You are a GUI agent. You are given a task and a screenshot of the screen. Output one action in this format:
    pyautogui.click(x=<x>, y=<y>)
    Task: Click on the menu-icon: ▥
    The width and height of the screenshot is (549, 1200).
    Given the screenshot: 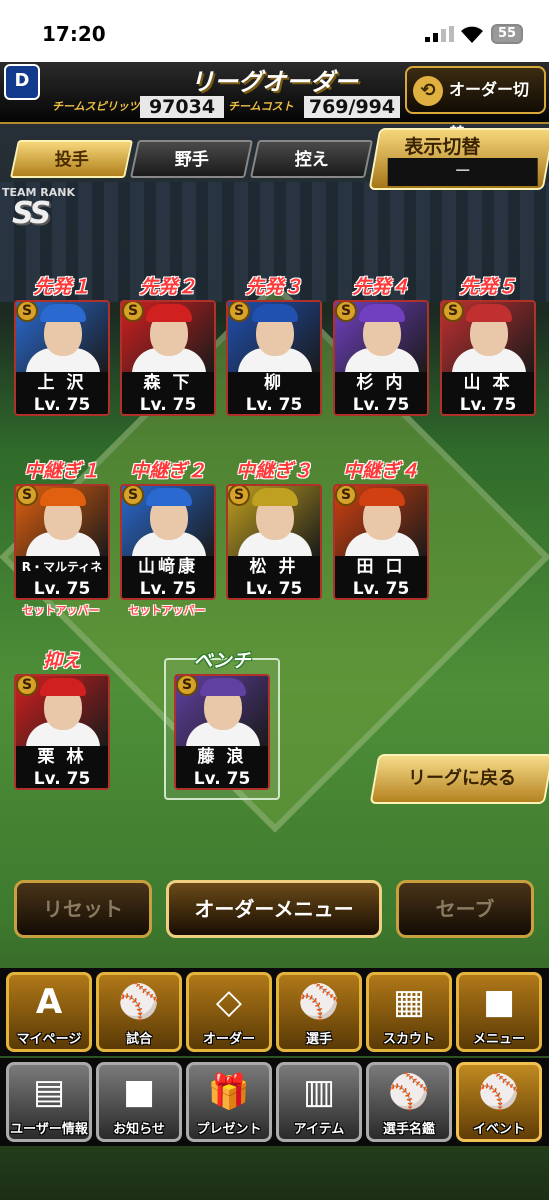 What is the action you would take?
    pyautogui.click(x=319, y=1092)
    